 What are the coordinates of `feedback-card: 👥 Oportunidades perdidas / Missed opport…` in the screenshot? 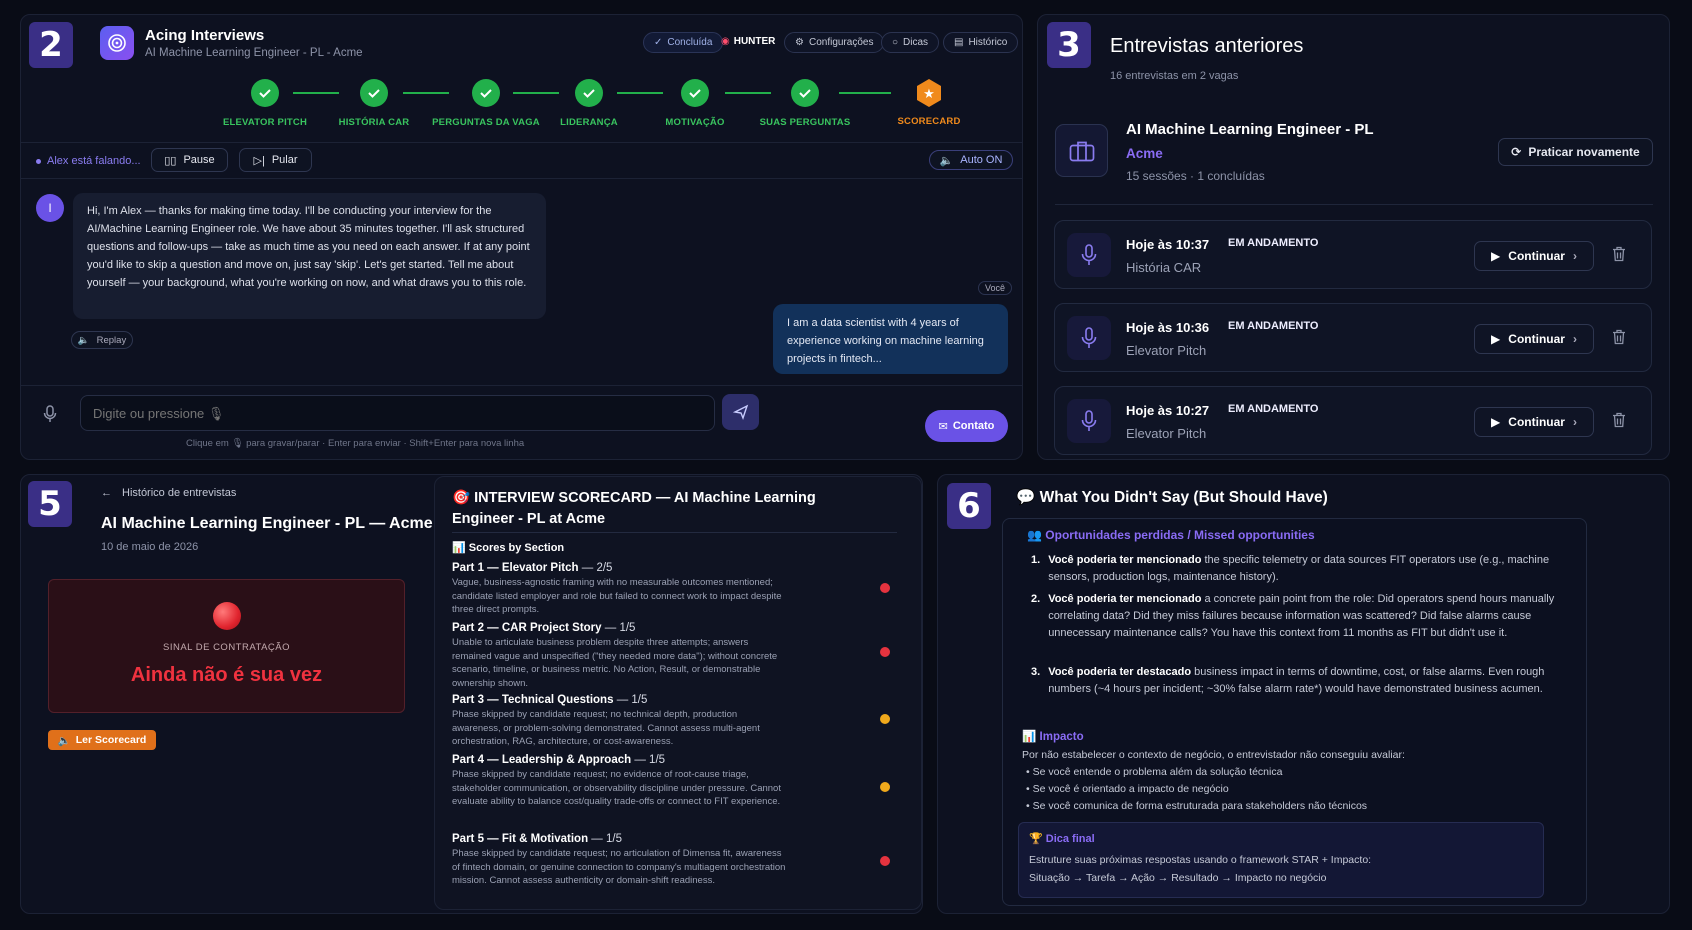 It's located at (1294, 712).